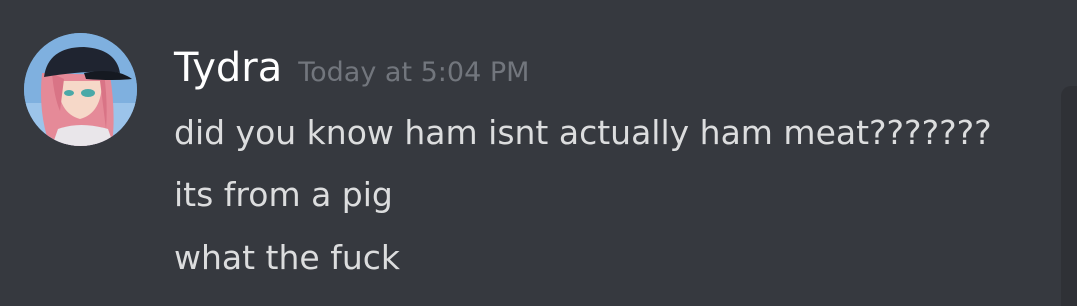 The width and height of the screenshot is (1077, 306). I want to click on message-timestamp: Today at 5:04 PM, so click(414, 72).